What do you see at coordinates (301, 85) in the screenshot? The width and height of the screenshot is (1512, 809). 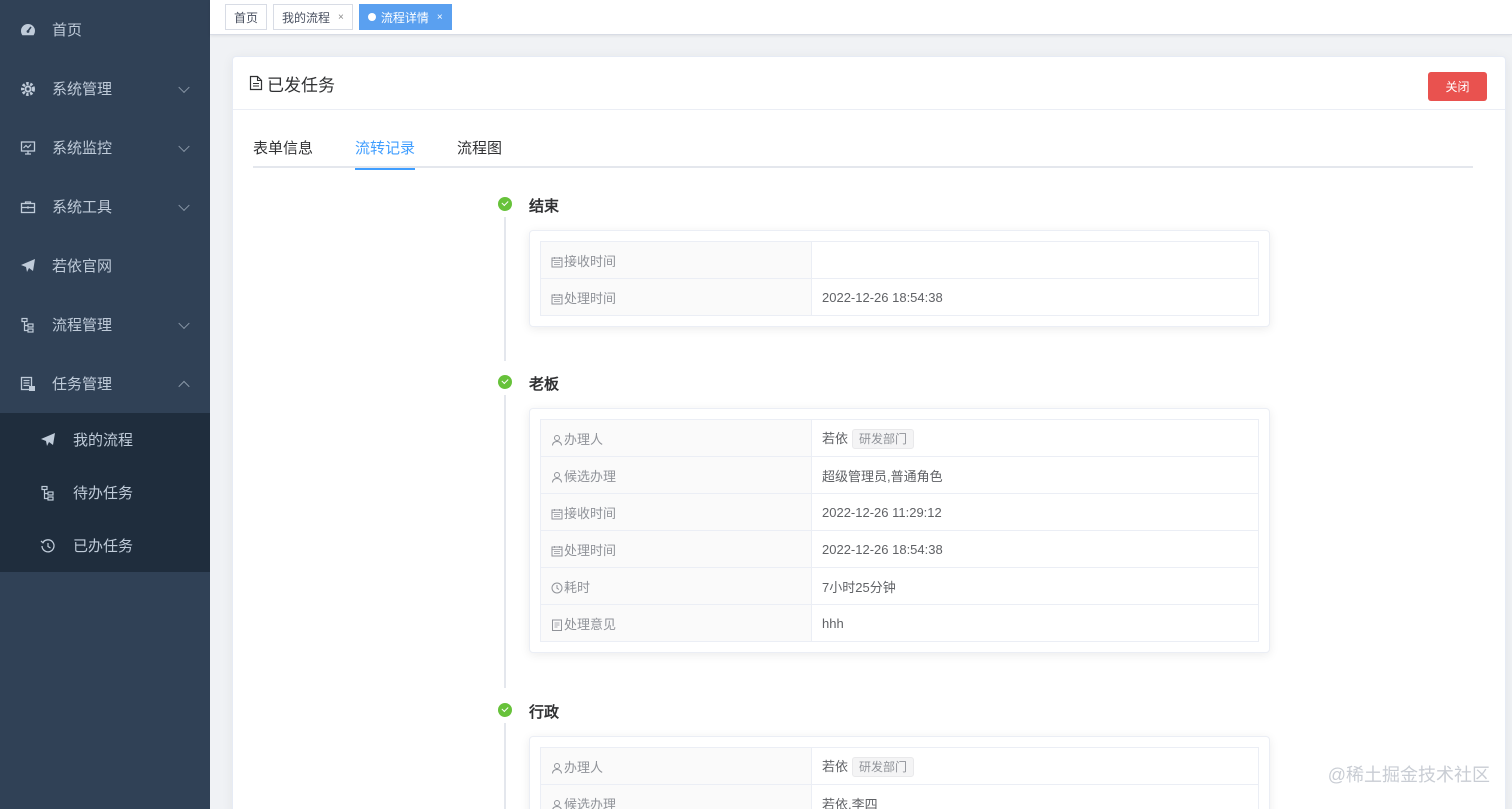 I see `page-title: 已发任务` at bounding box center [301, 85].